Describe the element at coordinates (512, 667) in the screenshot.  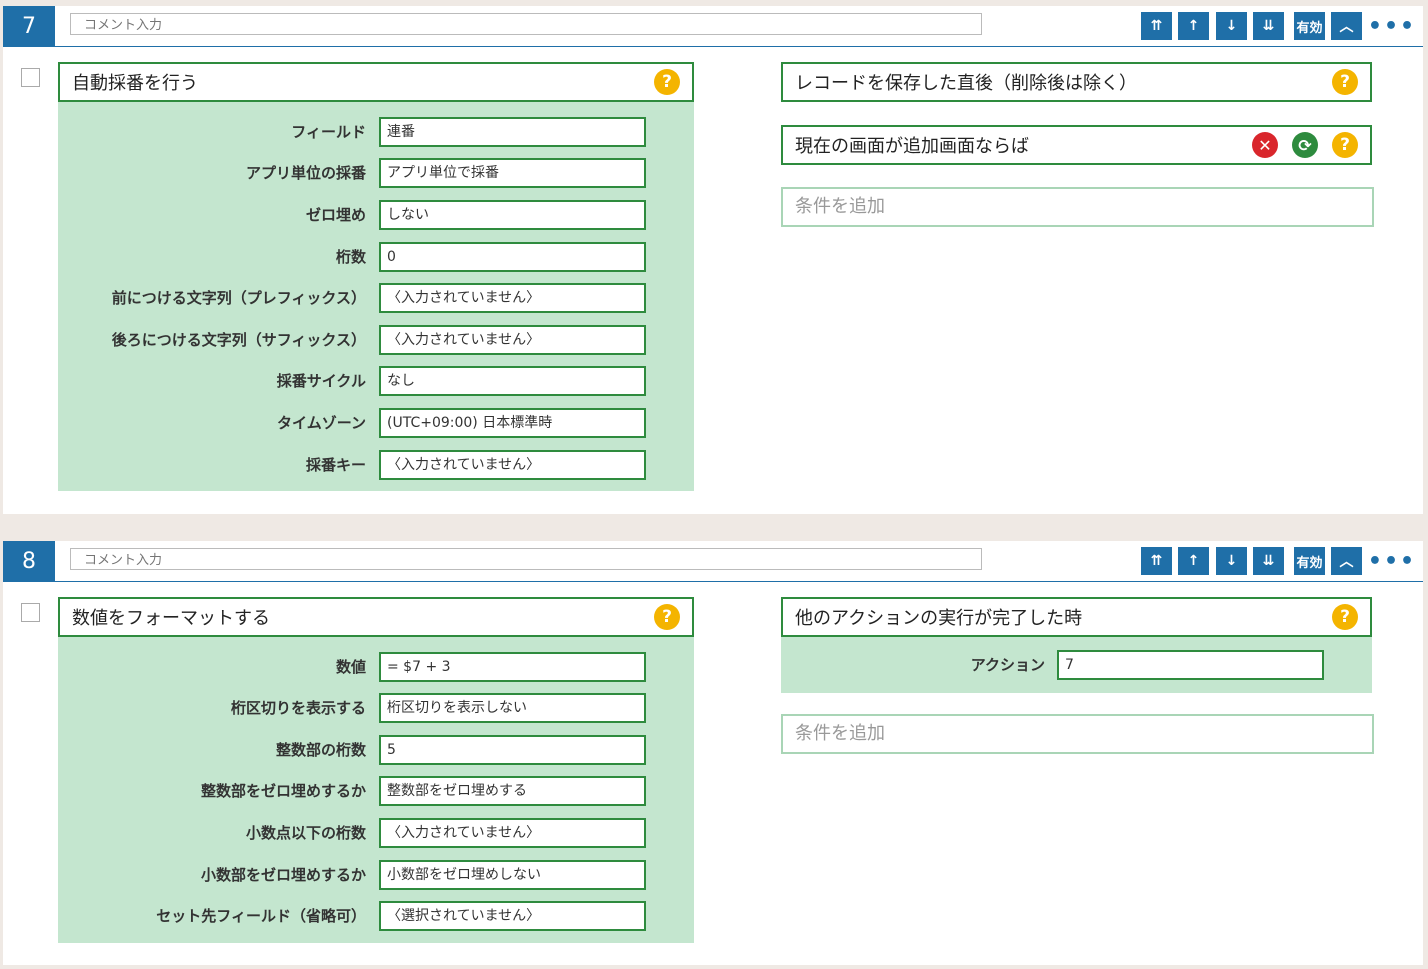
I see `param-value: = $7 + 3` at that location.